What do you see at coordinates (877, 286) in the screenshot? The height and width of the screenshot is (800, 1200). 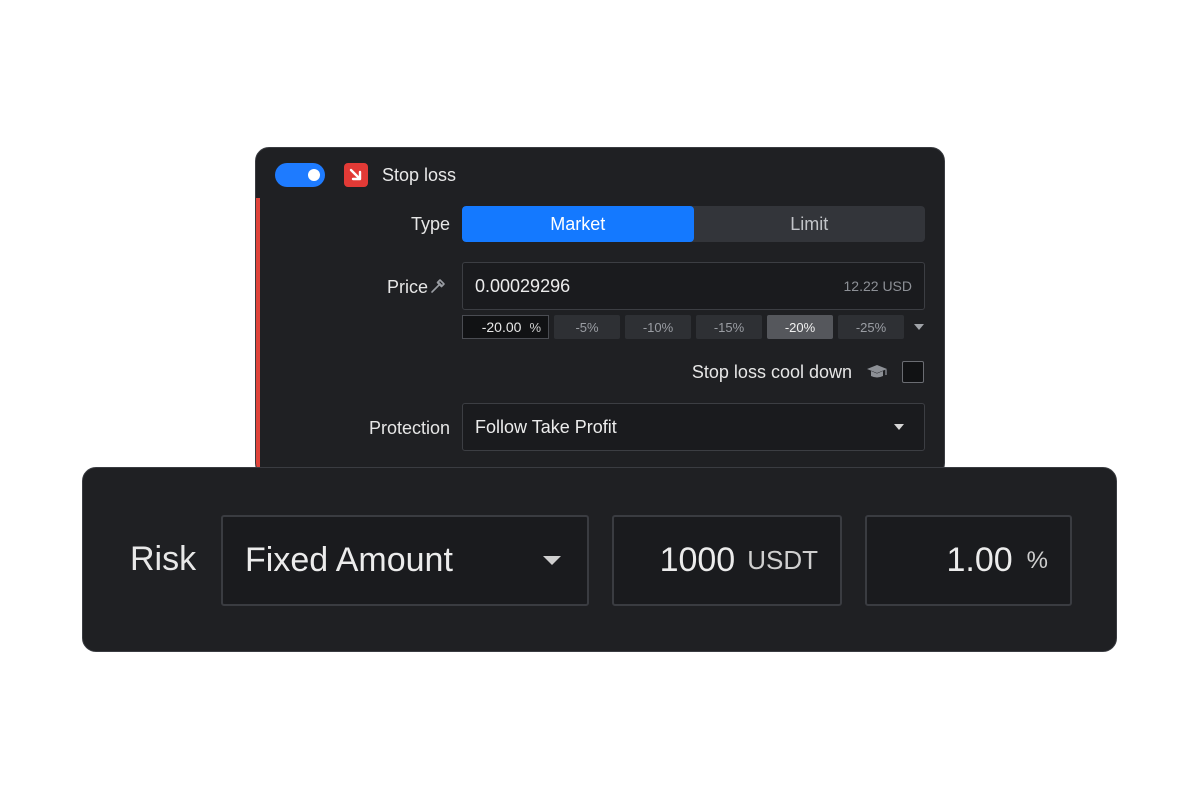 I see `price-usd-value: 12.22 USD` at bounding box center [877, 286].